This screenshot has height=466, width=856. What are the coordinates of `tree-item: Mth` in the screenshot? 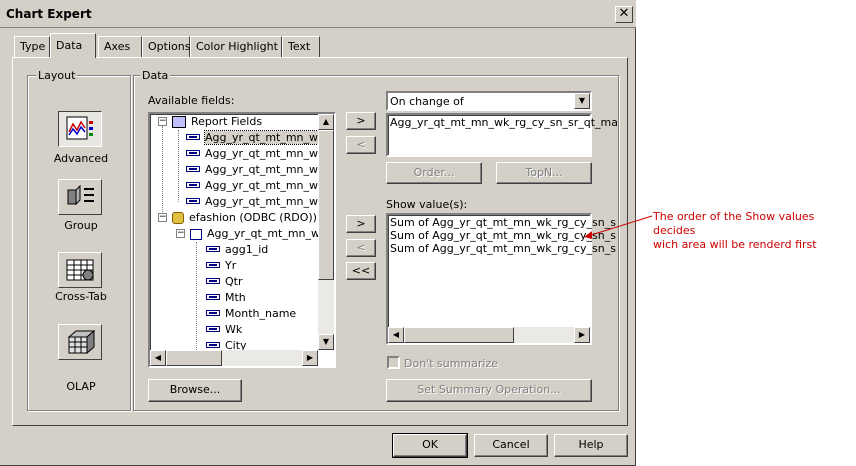 It's located at (226, 298).